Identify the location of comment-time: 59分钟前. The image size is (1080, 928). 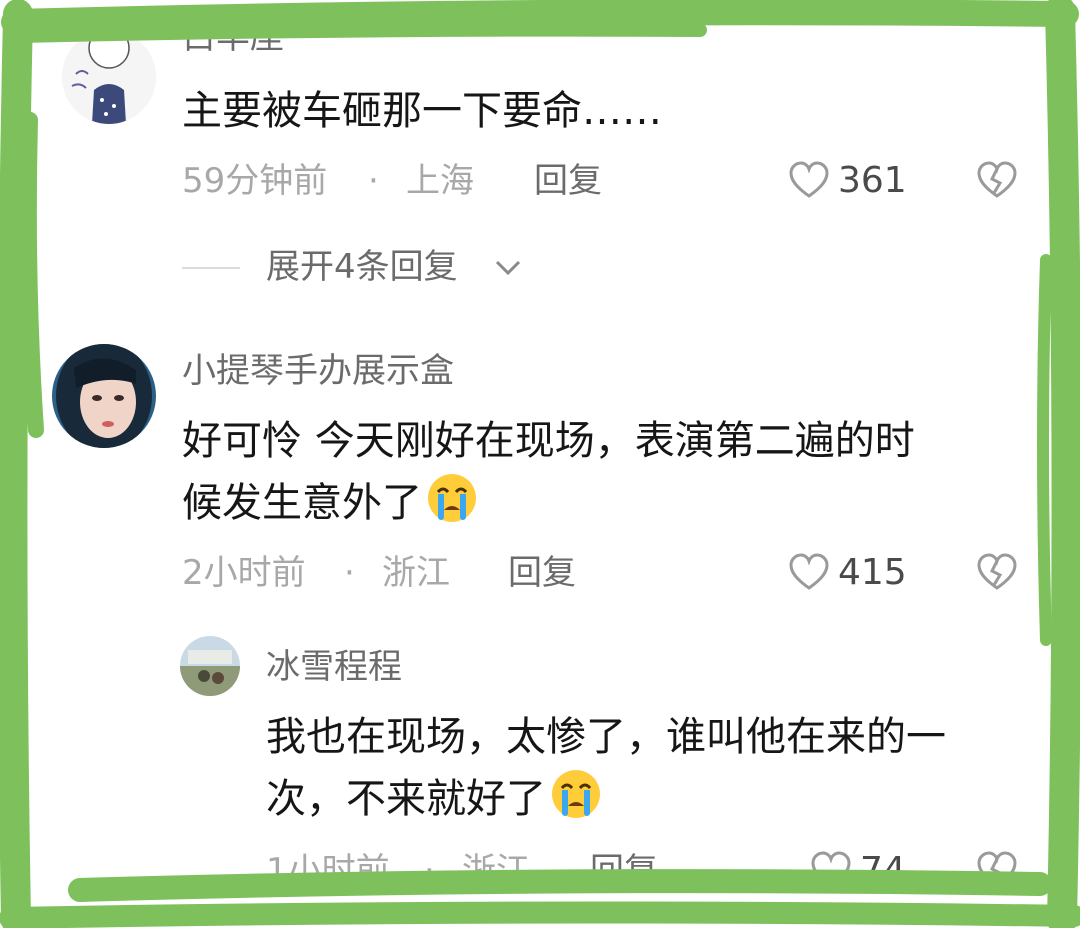
(255, 181).